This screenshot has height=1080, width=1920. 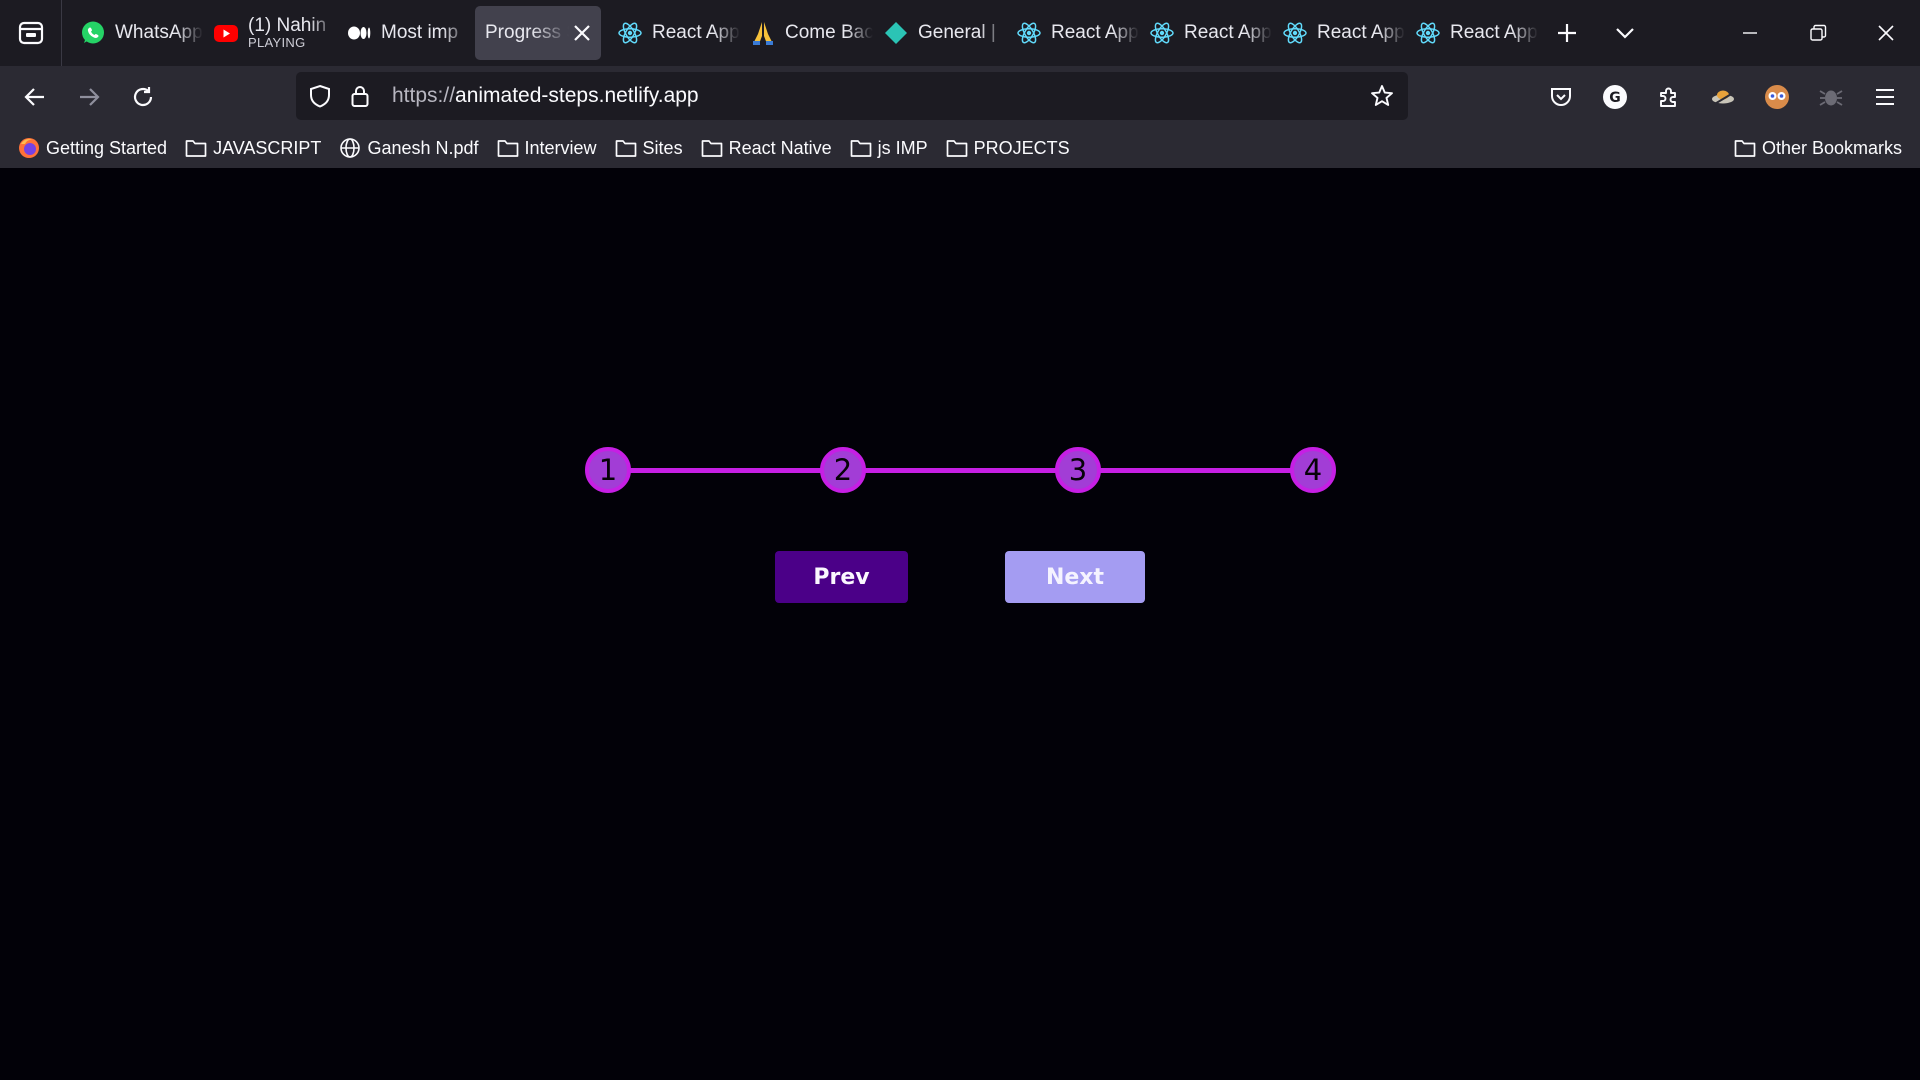 I want to click on forward-arrow-icon, so click(x=90, y=97).